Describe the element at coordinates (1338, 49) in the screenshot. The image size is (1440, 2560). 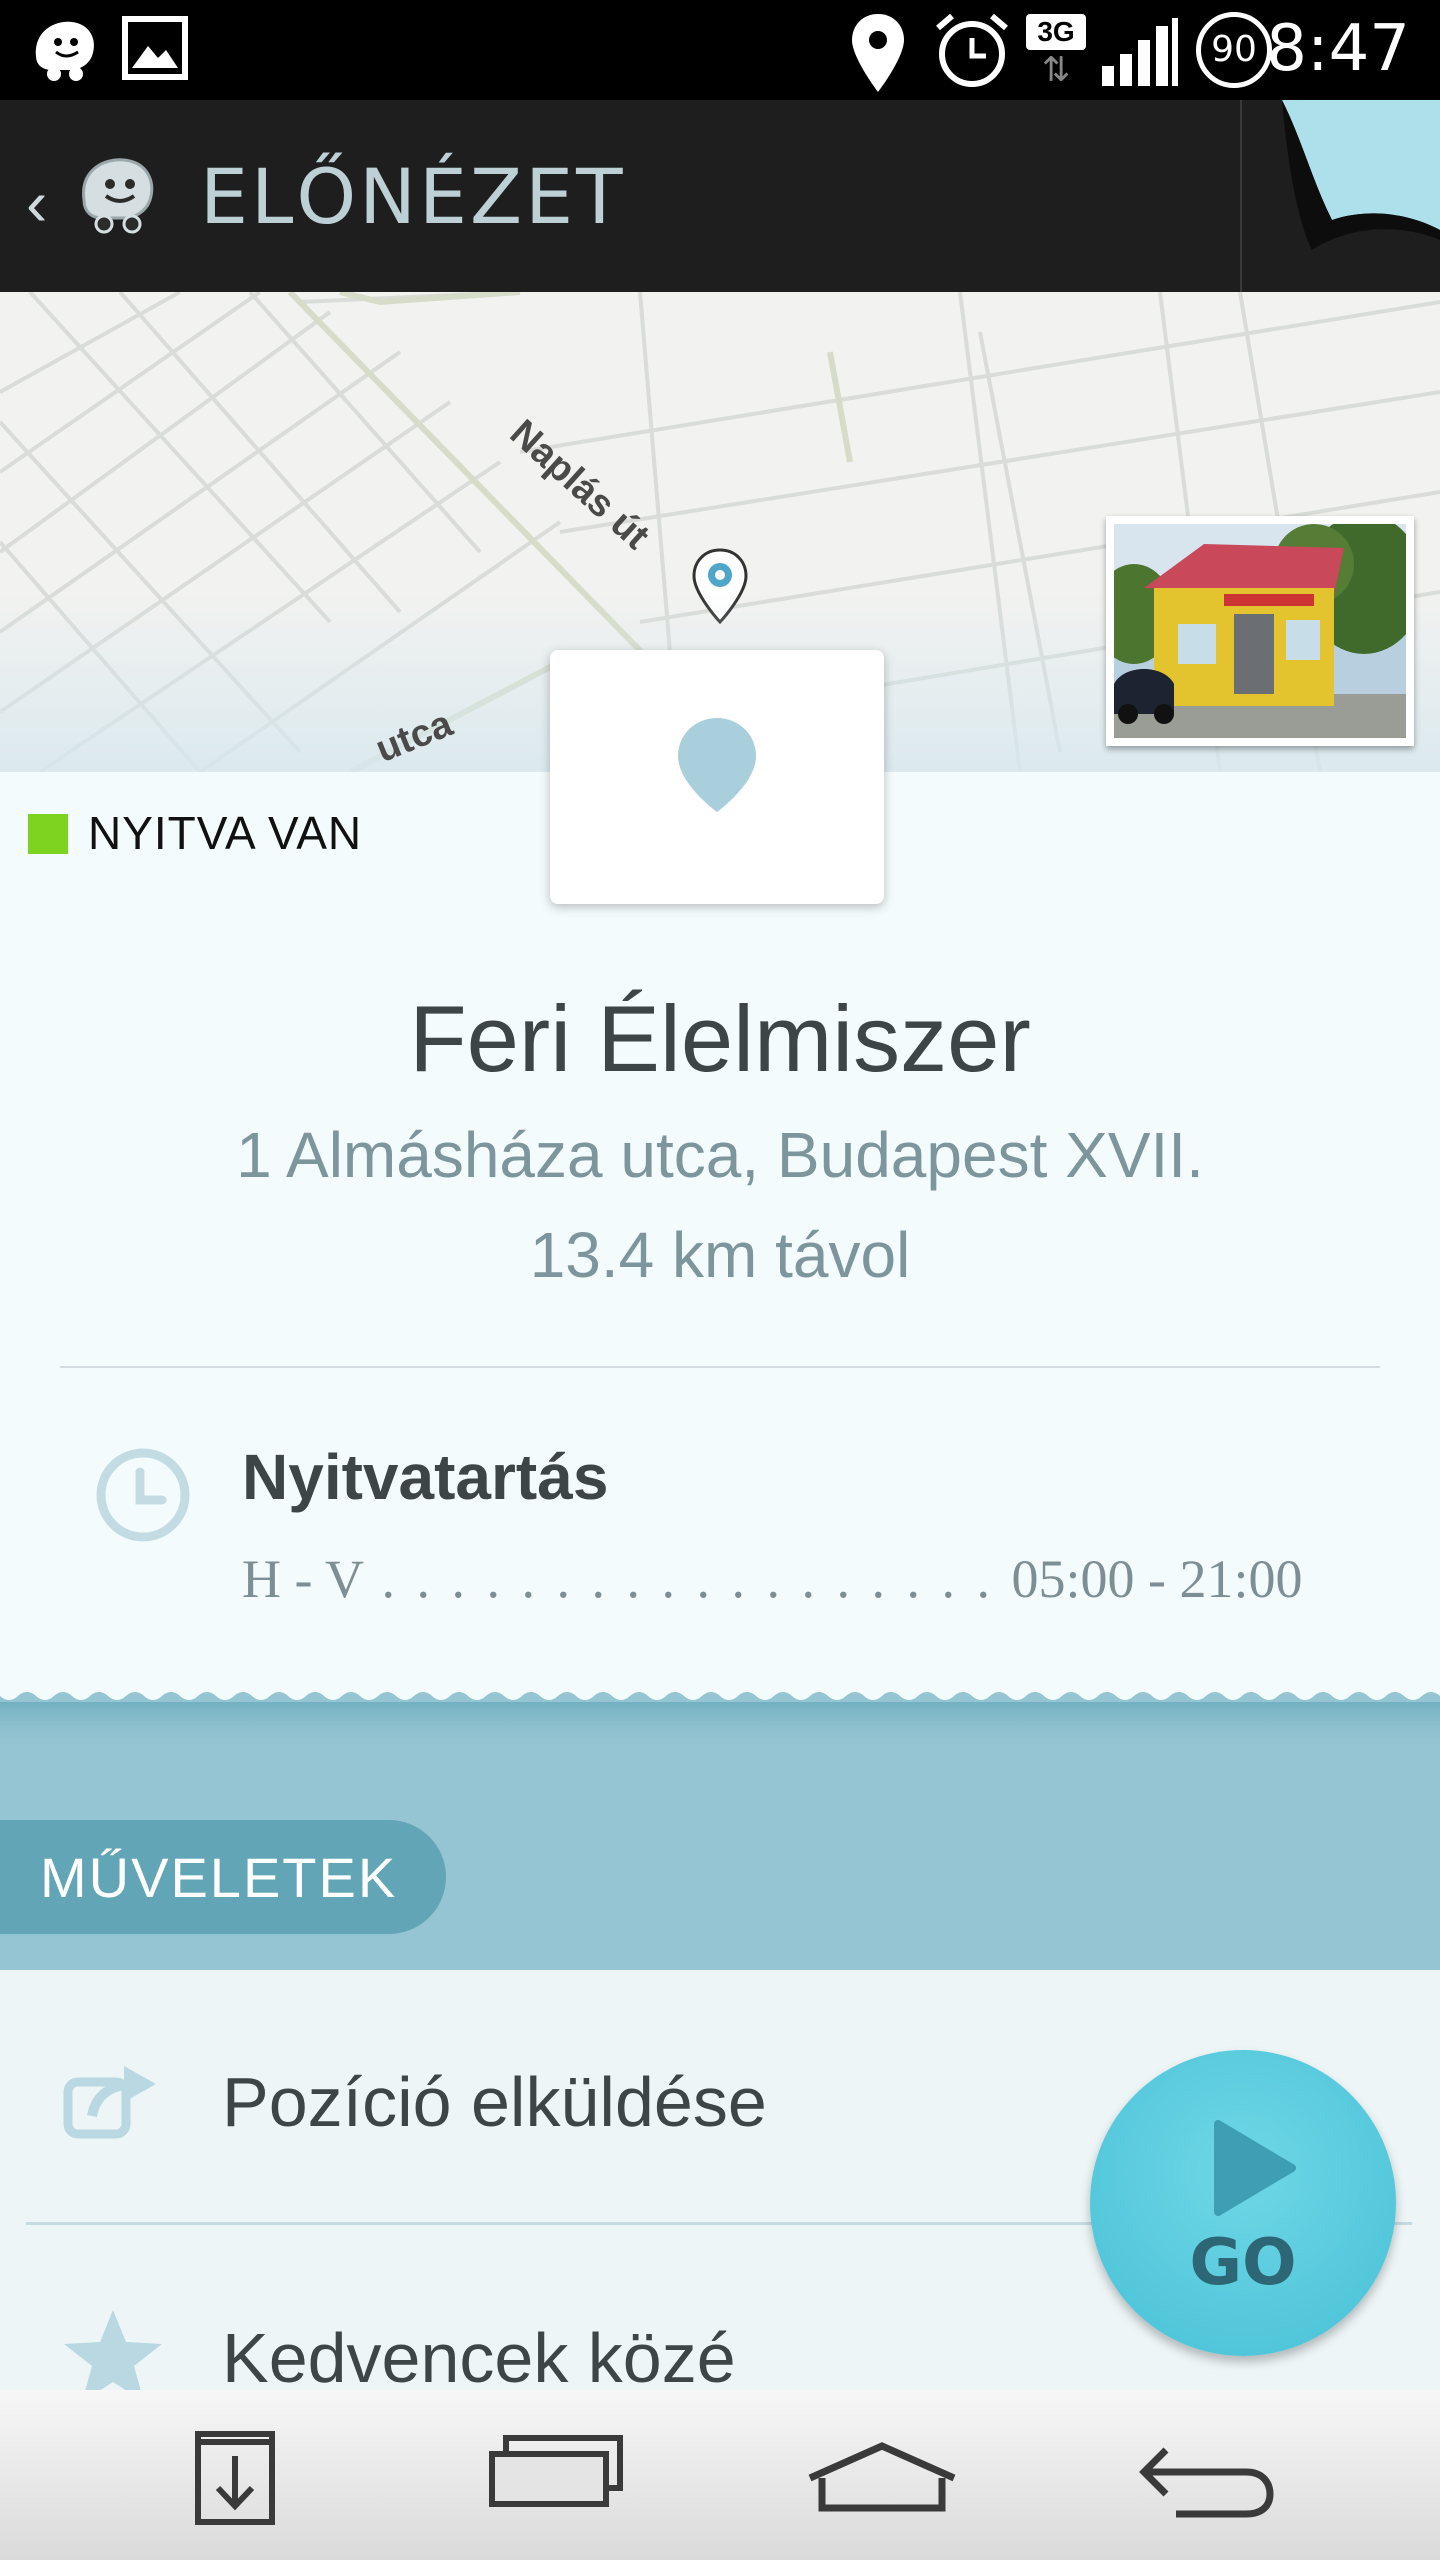
I see `clock-time: 8:47` at that location.